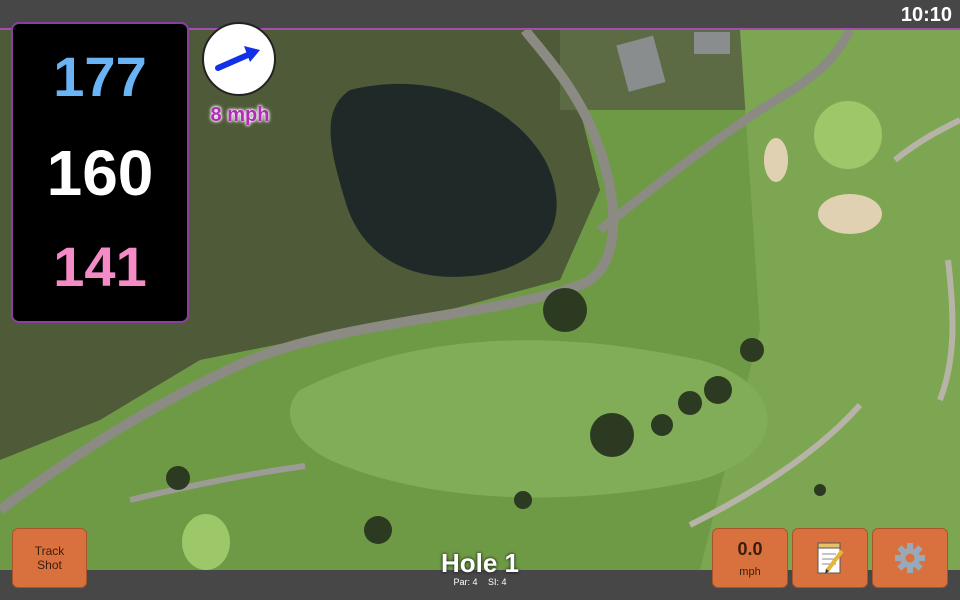 Image resolution: width=960 pixels, height=600 pixels. What do you see at coordinates (100, 76) in the screenshot?
I see `back-distance: 177` at bounding box center [100, 76].